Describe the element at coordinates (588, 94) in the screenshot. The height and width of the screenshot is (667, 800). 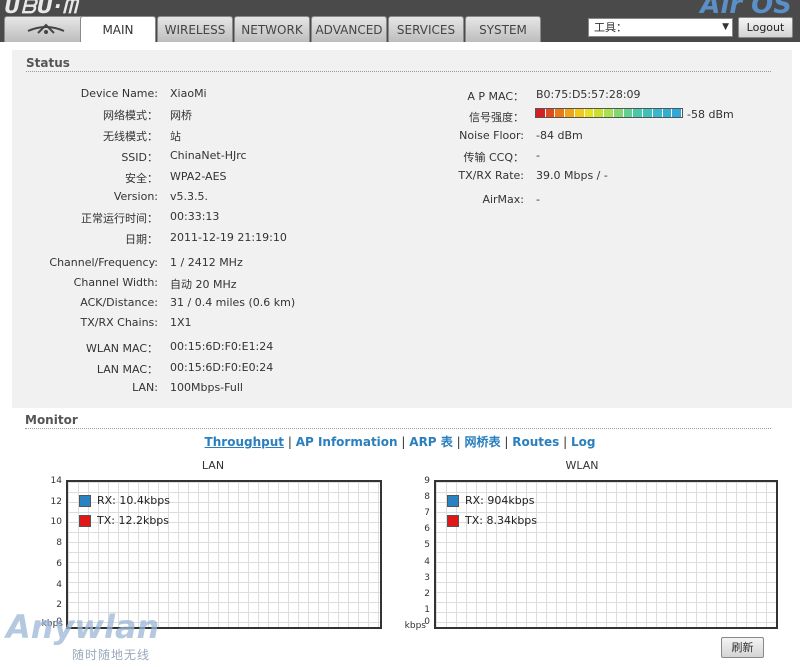
I see `ap-mac-value: B0:75:D5:57:28:09` at that location.